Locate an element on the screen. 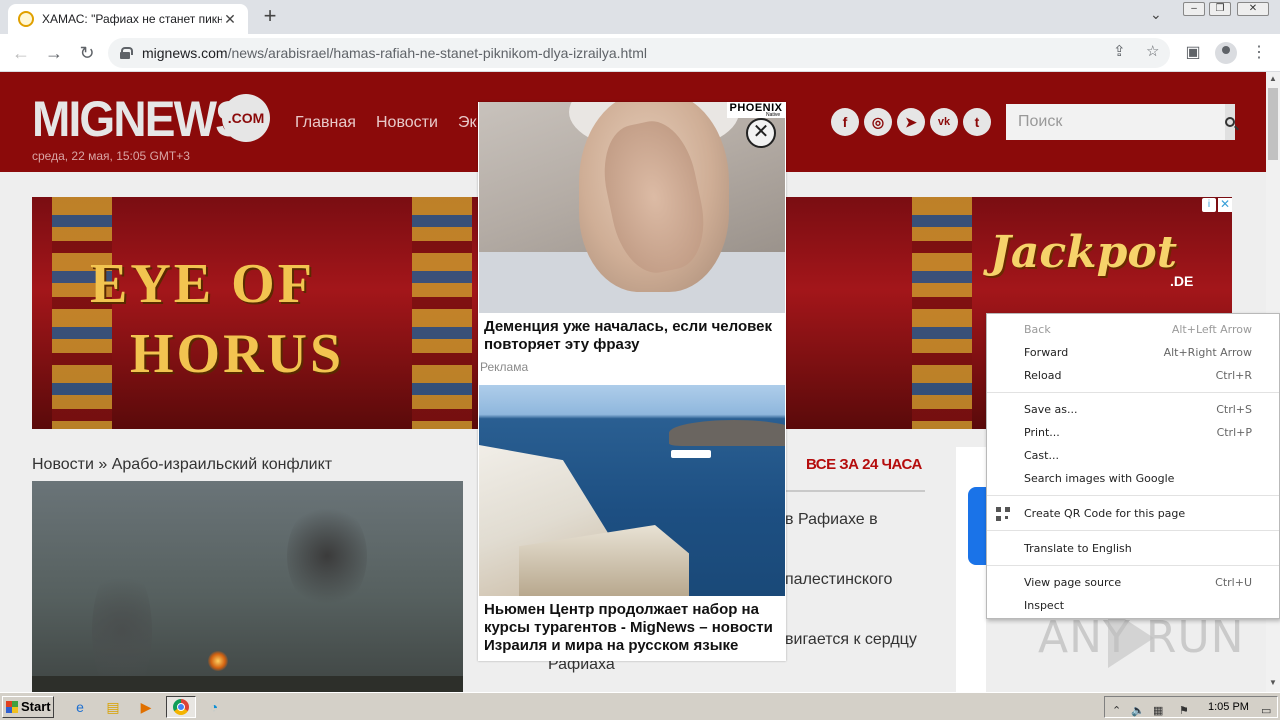  menu-item-shortcut: Ctrl+U is located at coordinates (1233, 582).